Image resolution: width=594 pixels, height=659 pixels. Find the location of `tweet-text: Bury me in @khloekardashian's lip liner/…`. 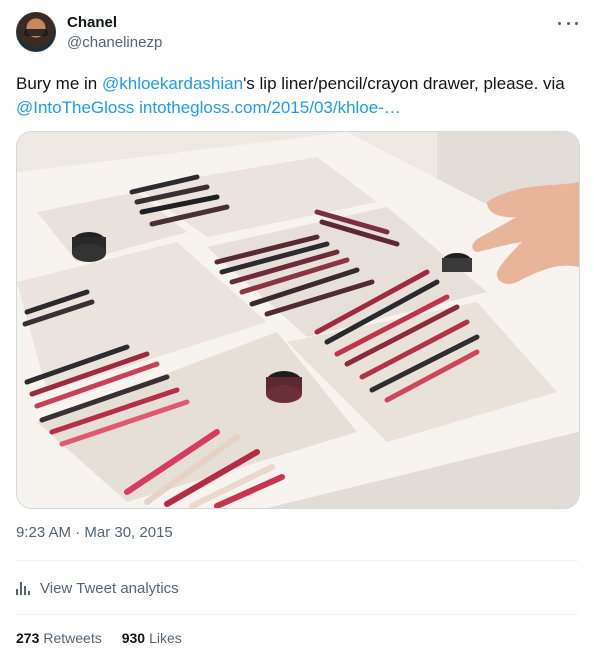

tweet-text: Bury me in @khloekardashian's lip liner/… is located at coordinates (298, 96).